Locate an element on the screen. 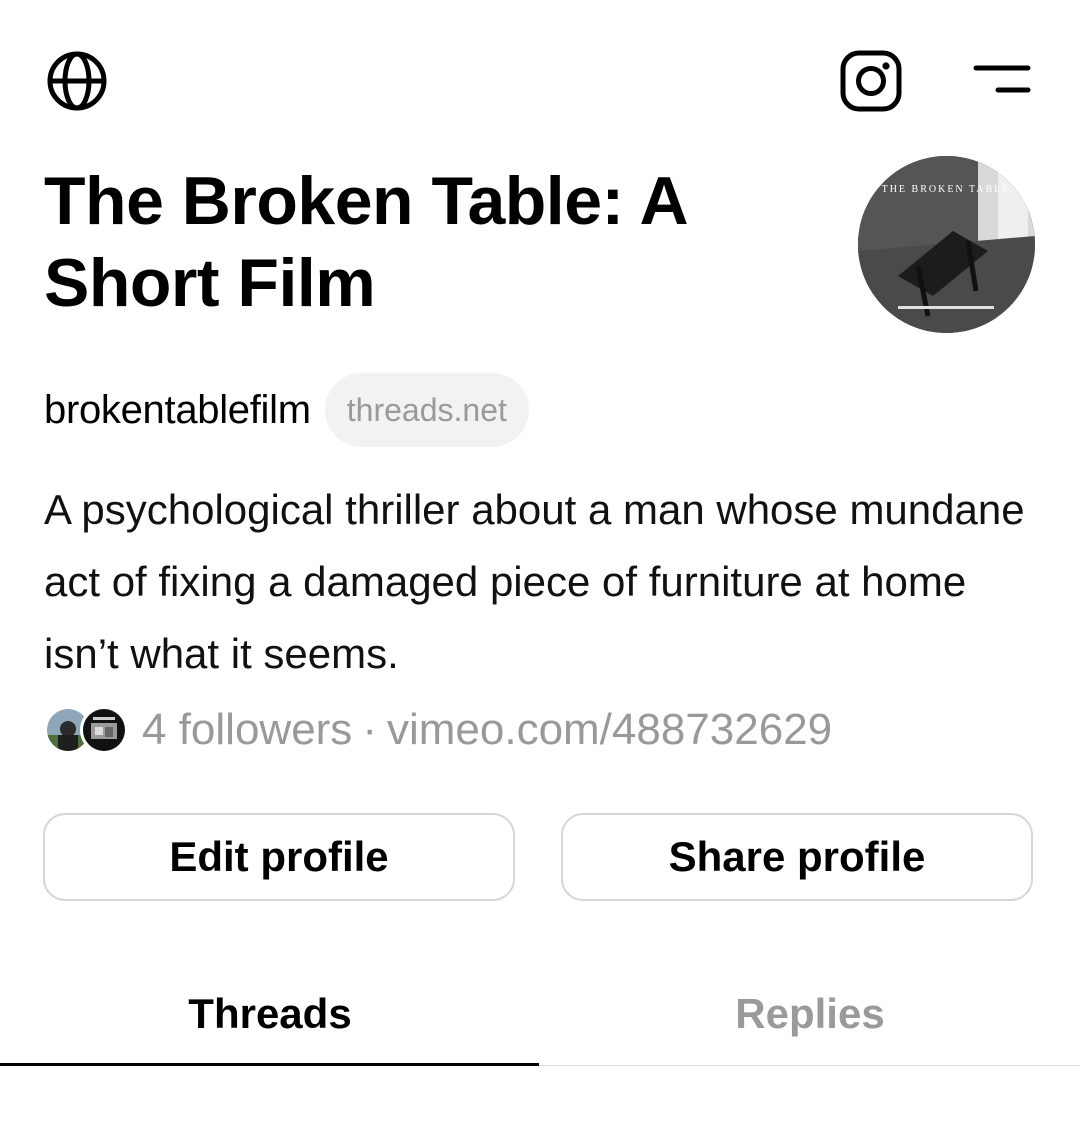 The width and height of the screenshot is (1080, 1147). domain-badge: threads.net is located at coordinates (426, 410).